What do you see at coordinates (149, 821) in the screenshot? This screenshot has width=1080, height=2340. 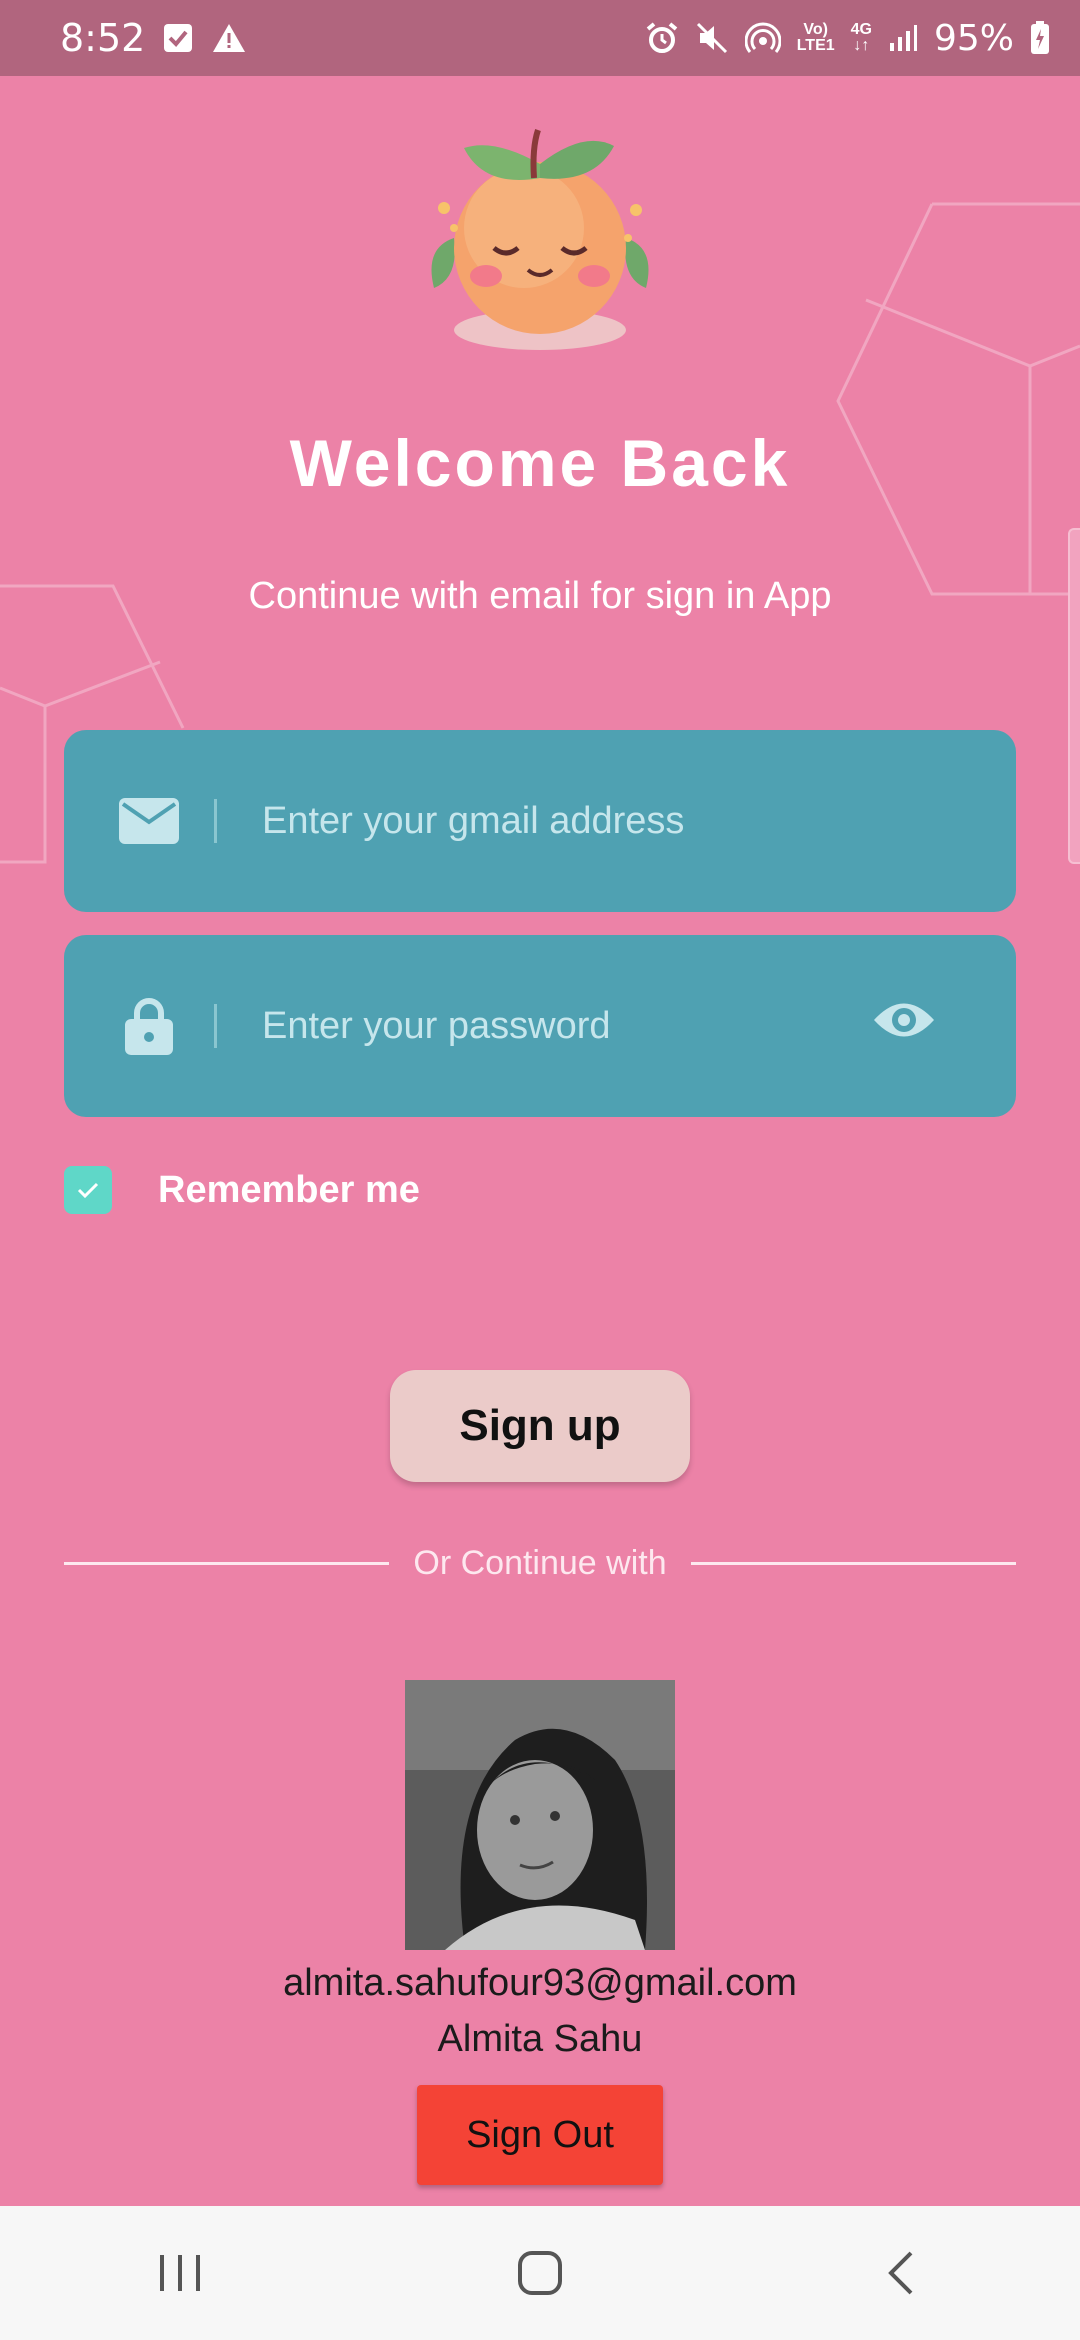 I see `mail-icon` at bounding box center [149, 821].